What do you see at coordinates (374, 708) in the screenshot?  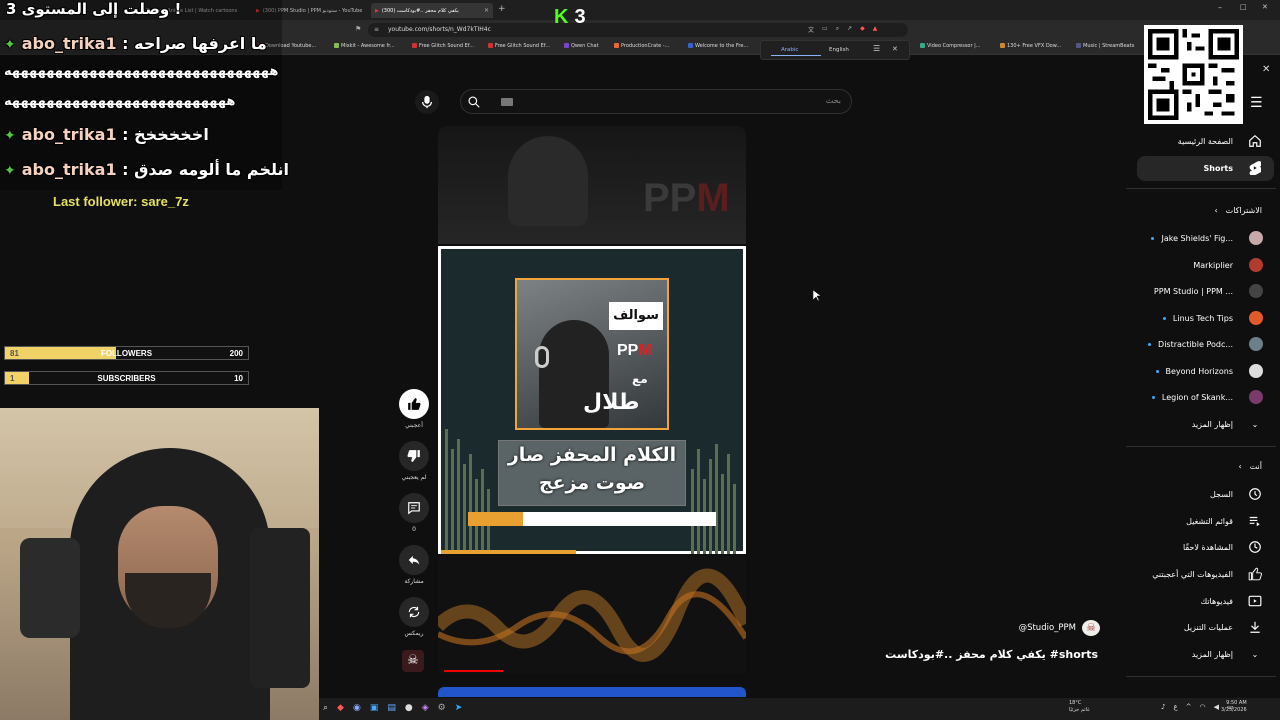 I see `app-icon: ▣` at bounding box center [374, 708].